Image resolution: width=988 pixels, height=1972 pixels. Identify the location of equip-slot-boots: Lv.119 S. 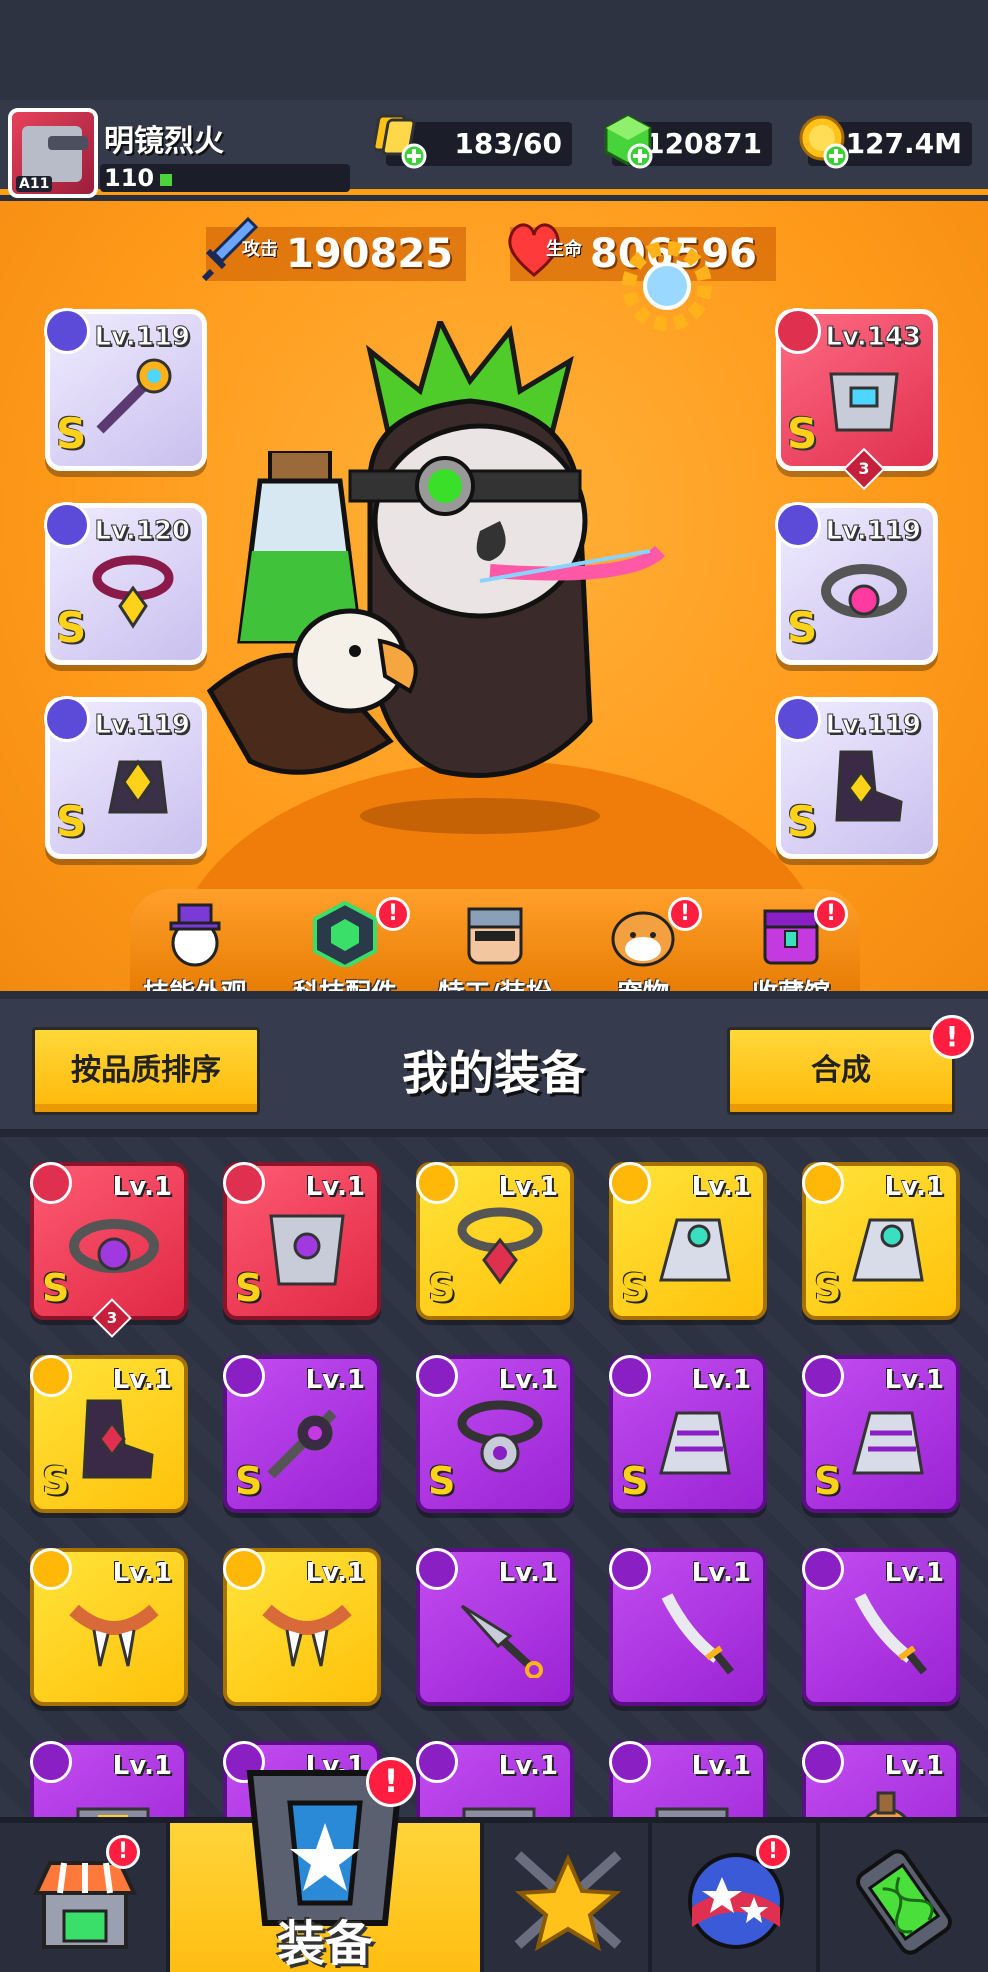
(856, 777).